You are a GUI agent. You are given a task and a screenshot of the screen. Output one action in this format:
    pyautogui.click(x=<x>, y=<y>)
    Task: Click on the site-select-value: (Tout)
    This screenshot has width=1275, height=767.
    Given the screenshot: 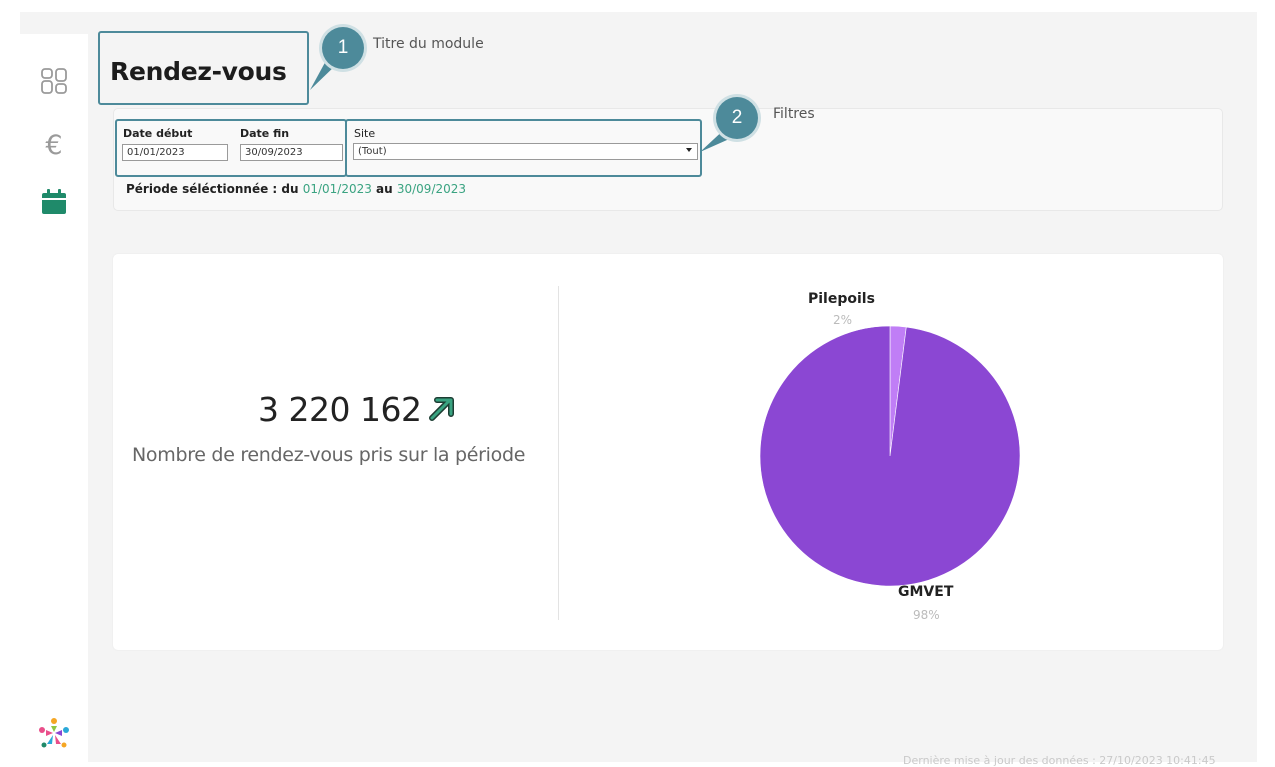 What is the action you would take?
    pyautogui.click(x=372, y=151)
    